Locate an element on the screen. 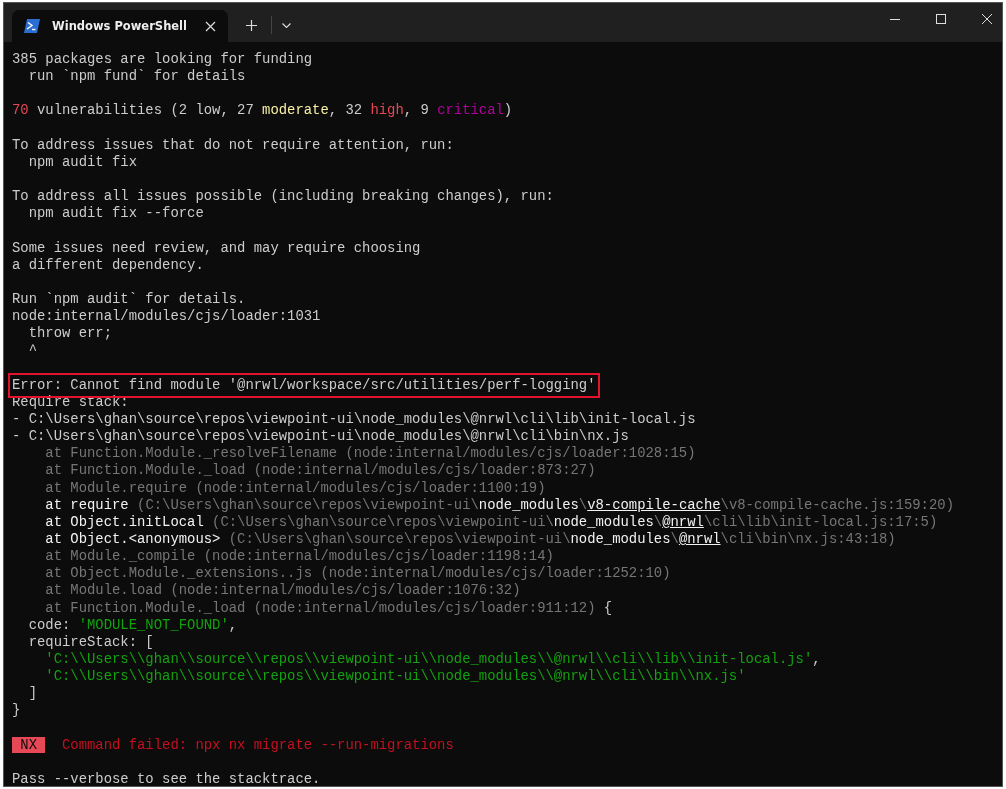  terminal-line: Some issues need review, and may require choosing is located at coordinates (216, 248).